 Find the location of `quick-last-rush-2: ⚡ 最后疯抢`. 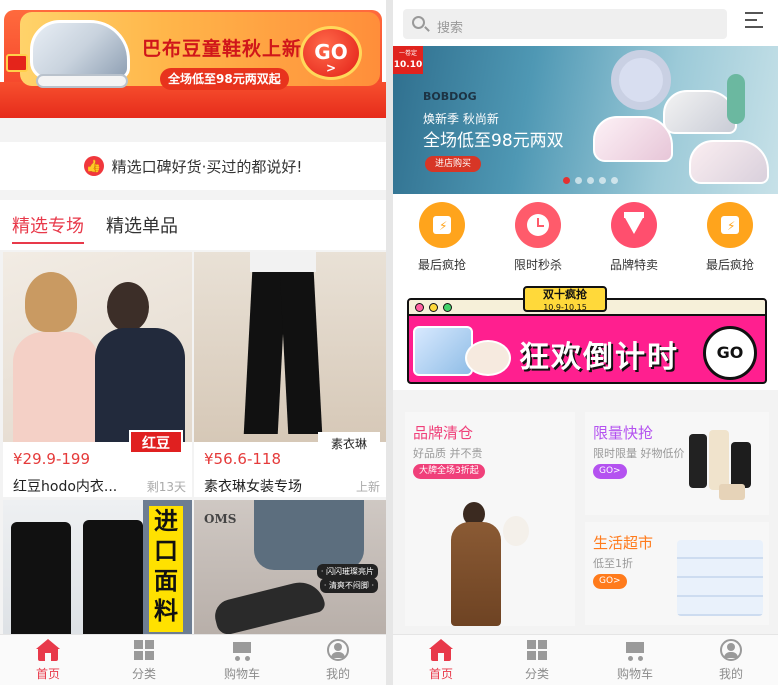

quick-last-rush-2: ⚡ 最后疯抢 is located at coordinates (730, 237).